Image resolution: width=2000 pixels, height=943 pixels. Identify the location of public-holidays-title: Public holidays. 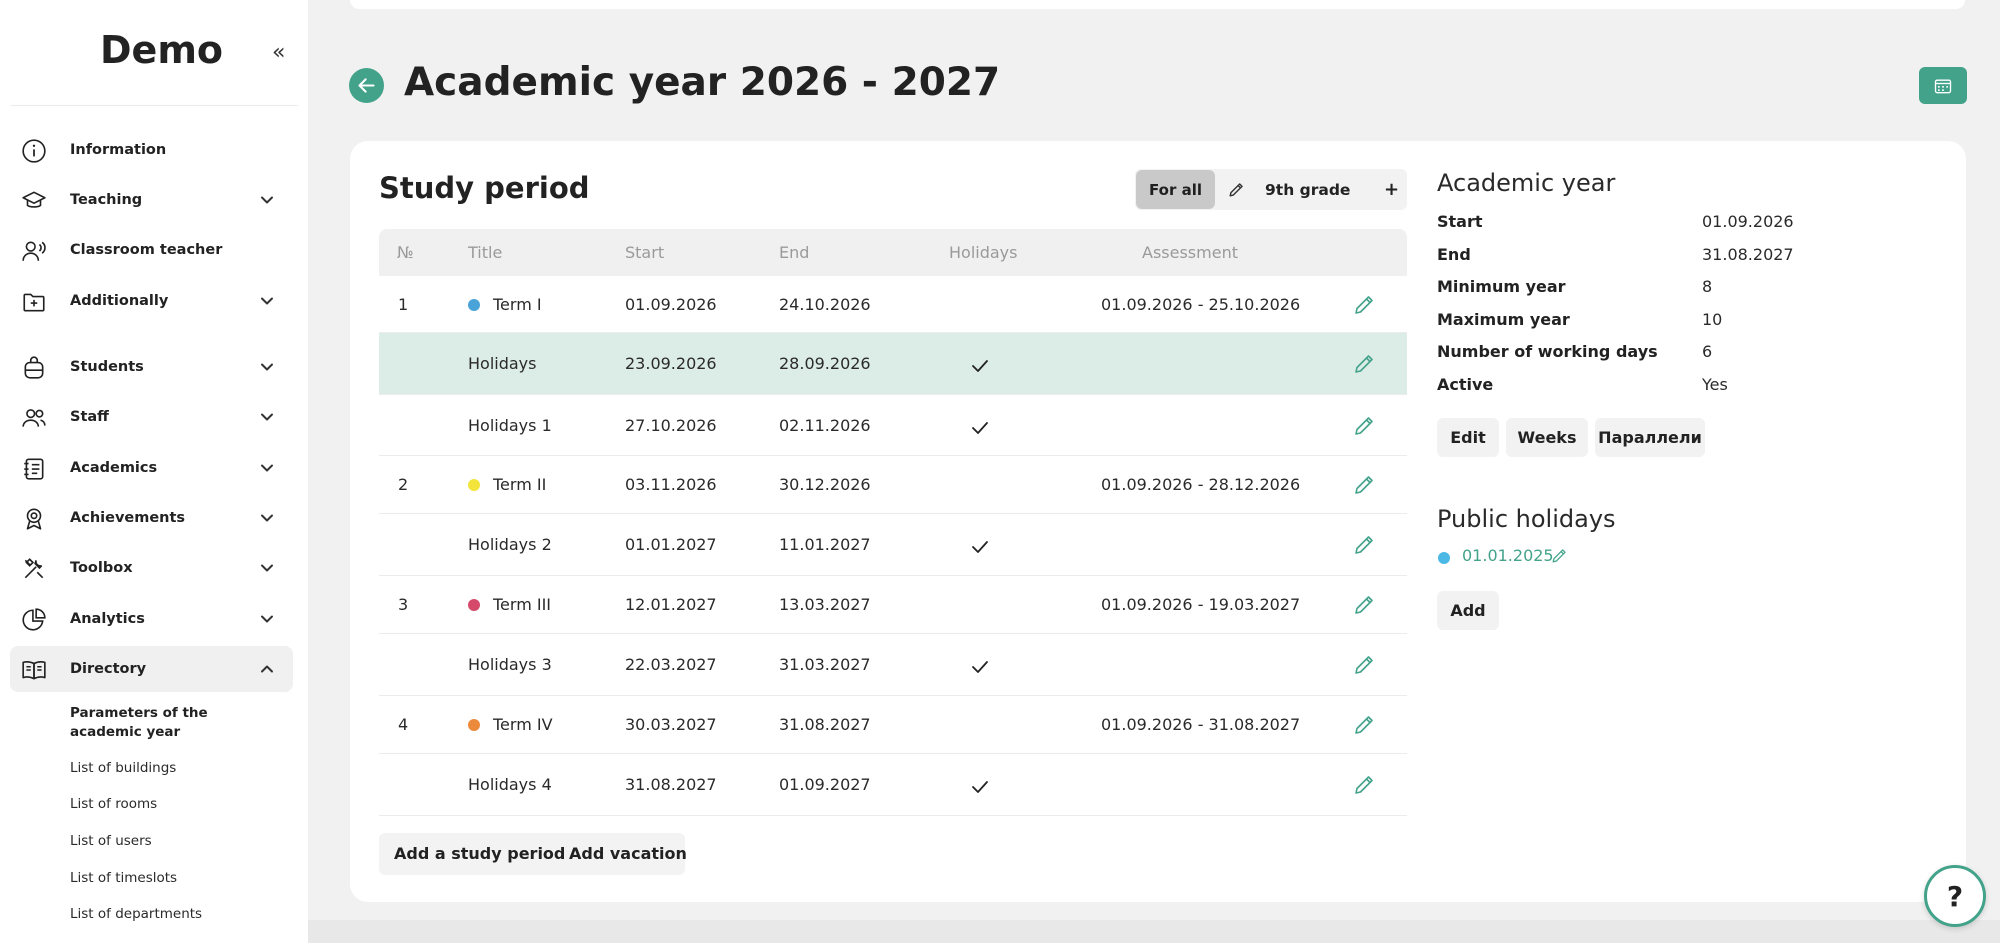
(1526, 519).